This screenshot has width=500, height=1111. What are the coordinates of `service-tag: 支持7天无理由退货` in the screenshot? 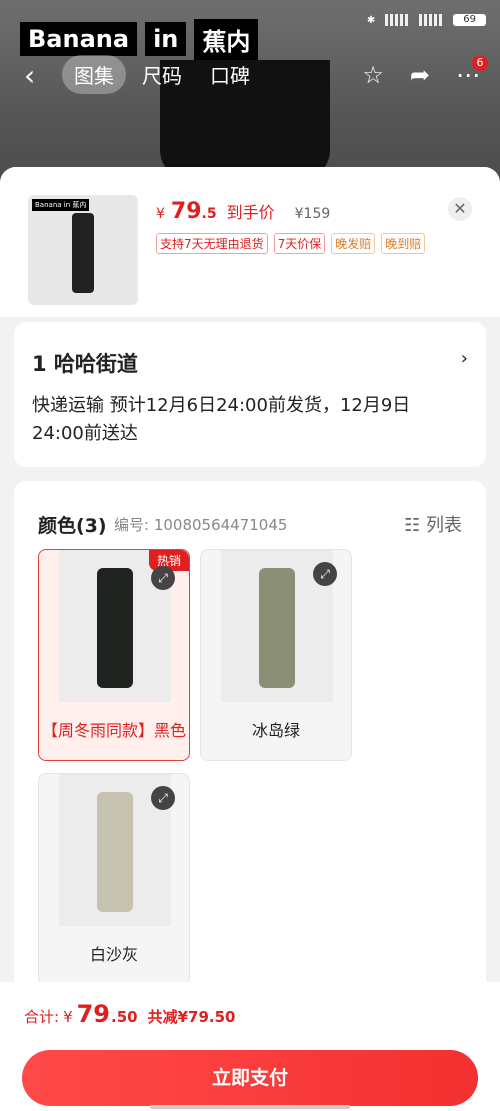 It's located at (212, 243).